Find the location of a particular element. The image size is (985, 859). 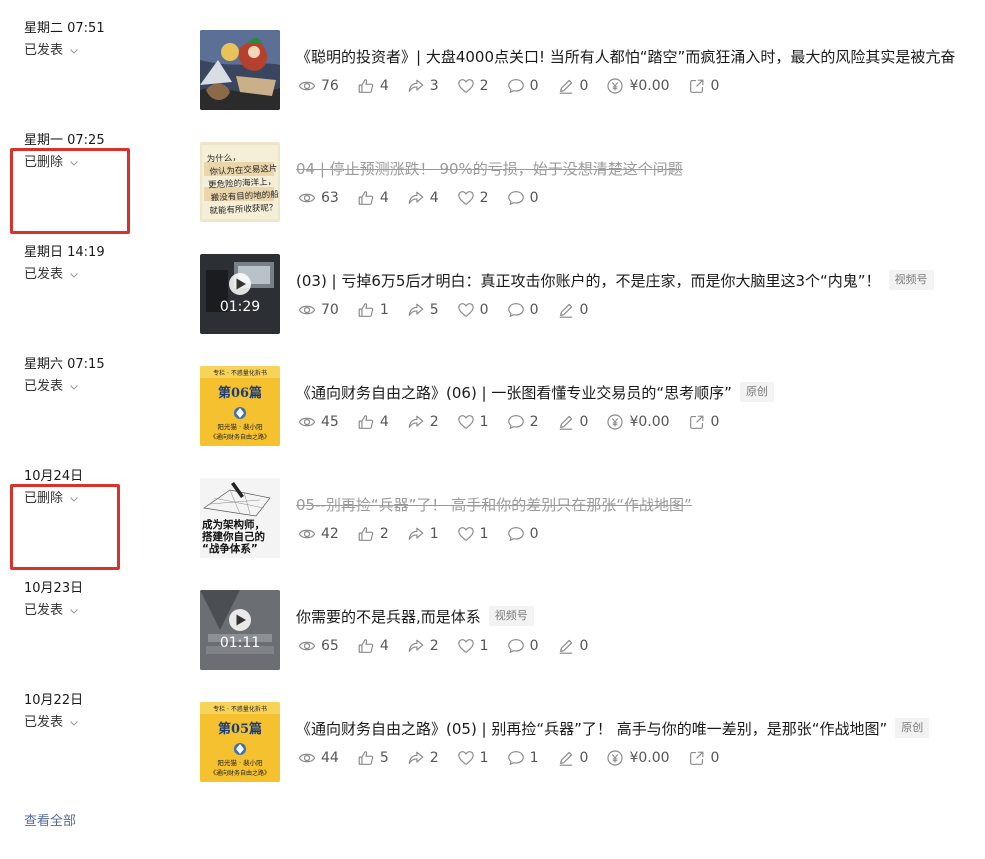

title-line: 05--别再捡“兵器”了！ 高手和你的差别只在那张“作战地图” is located at coordinates (640, 504).